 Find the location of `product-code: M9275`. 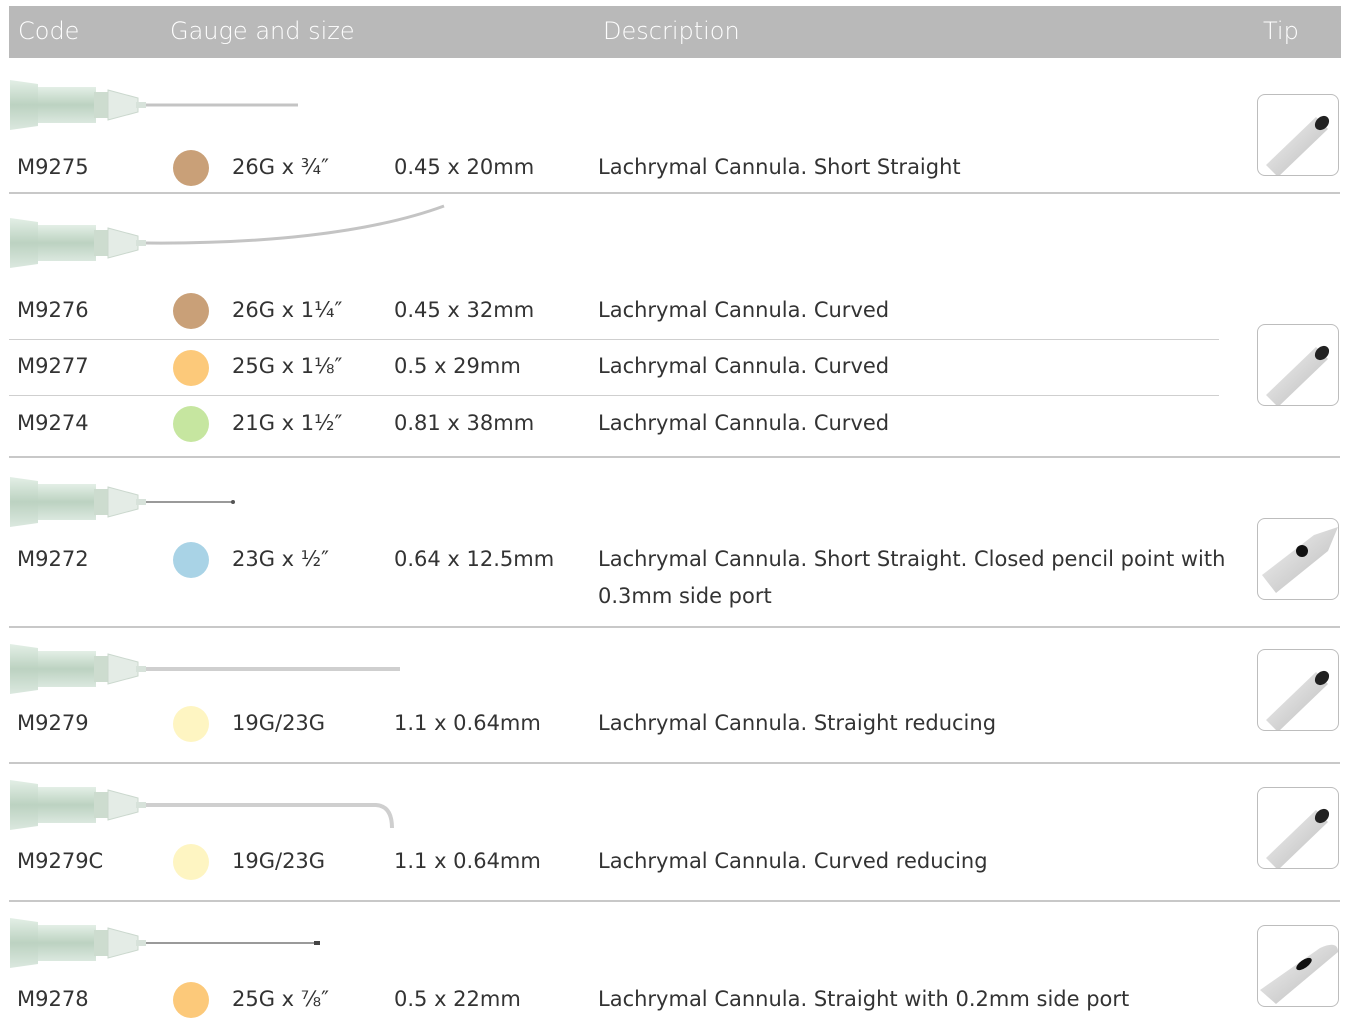

product-code: M9275 is located at coordinates (53, 167).